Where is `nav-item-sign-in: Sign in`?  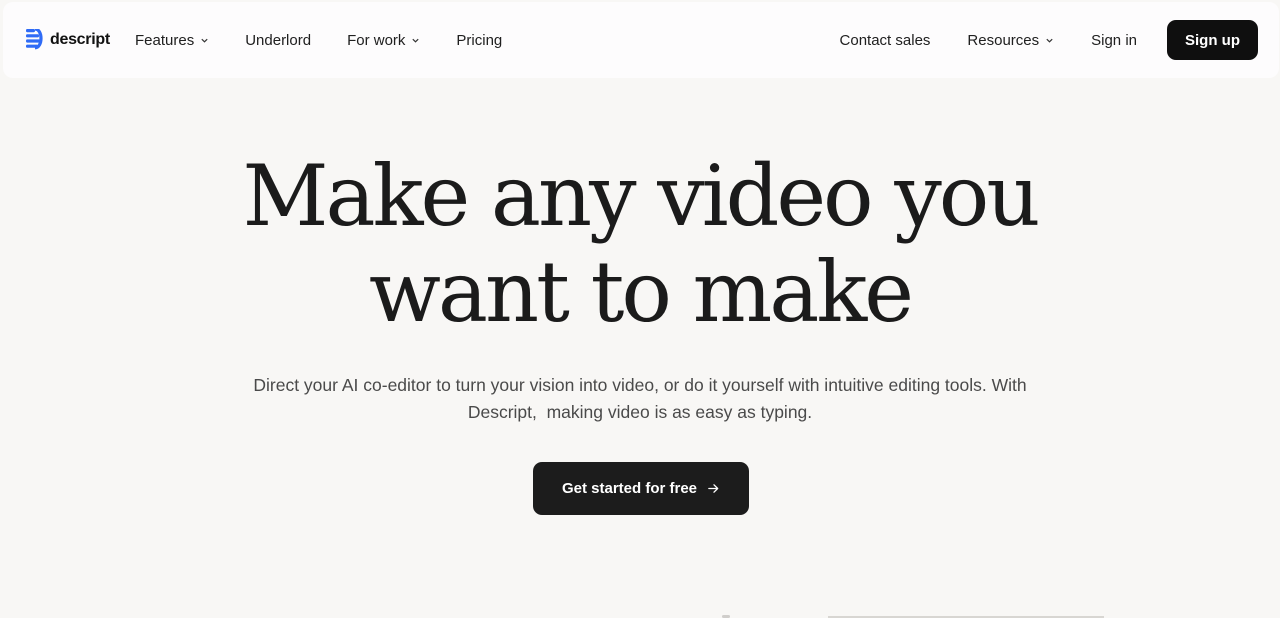 nav-item-sign-in: Sign in is located at coordinates (1114, 40).